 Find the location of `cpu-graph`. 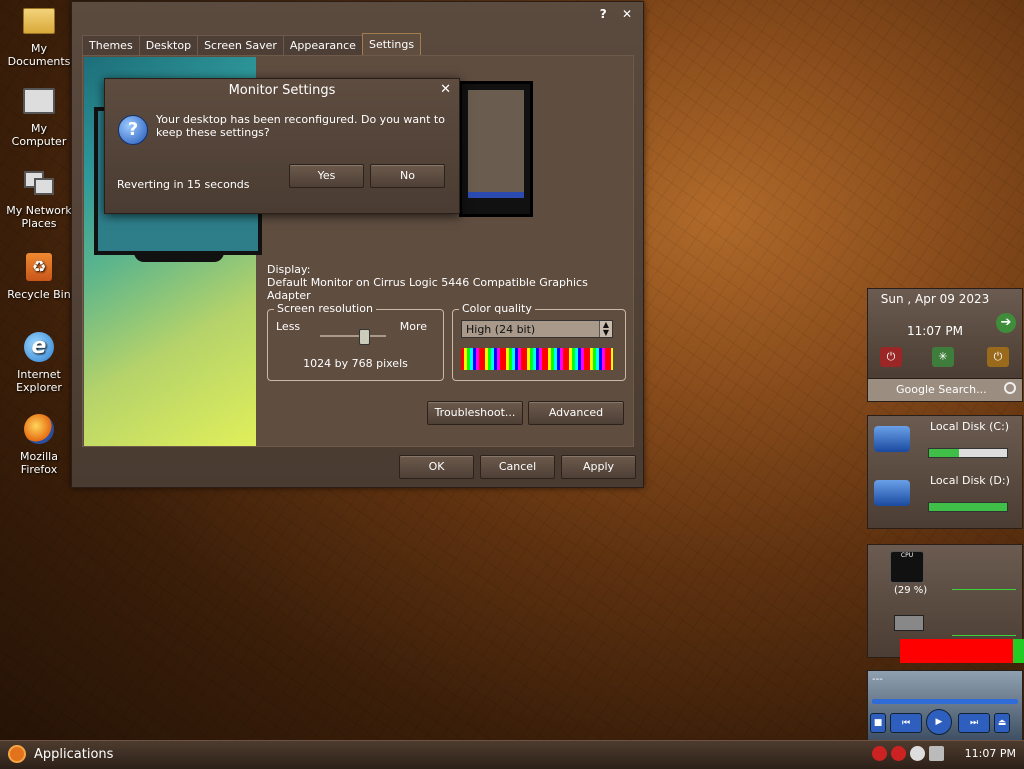

cpu-graph is located at coordinates (984, 577).